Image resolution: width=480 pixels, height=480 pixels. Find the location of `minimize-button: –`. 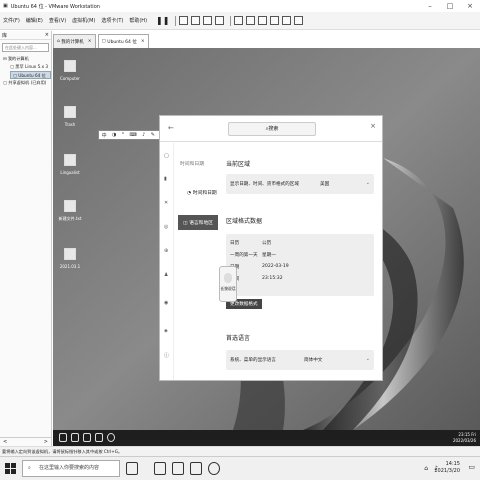

minimize-button: – is located at coordinates (430, 6).